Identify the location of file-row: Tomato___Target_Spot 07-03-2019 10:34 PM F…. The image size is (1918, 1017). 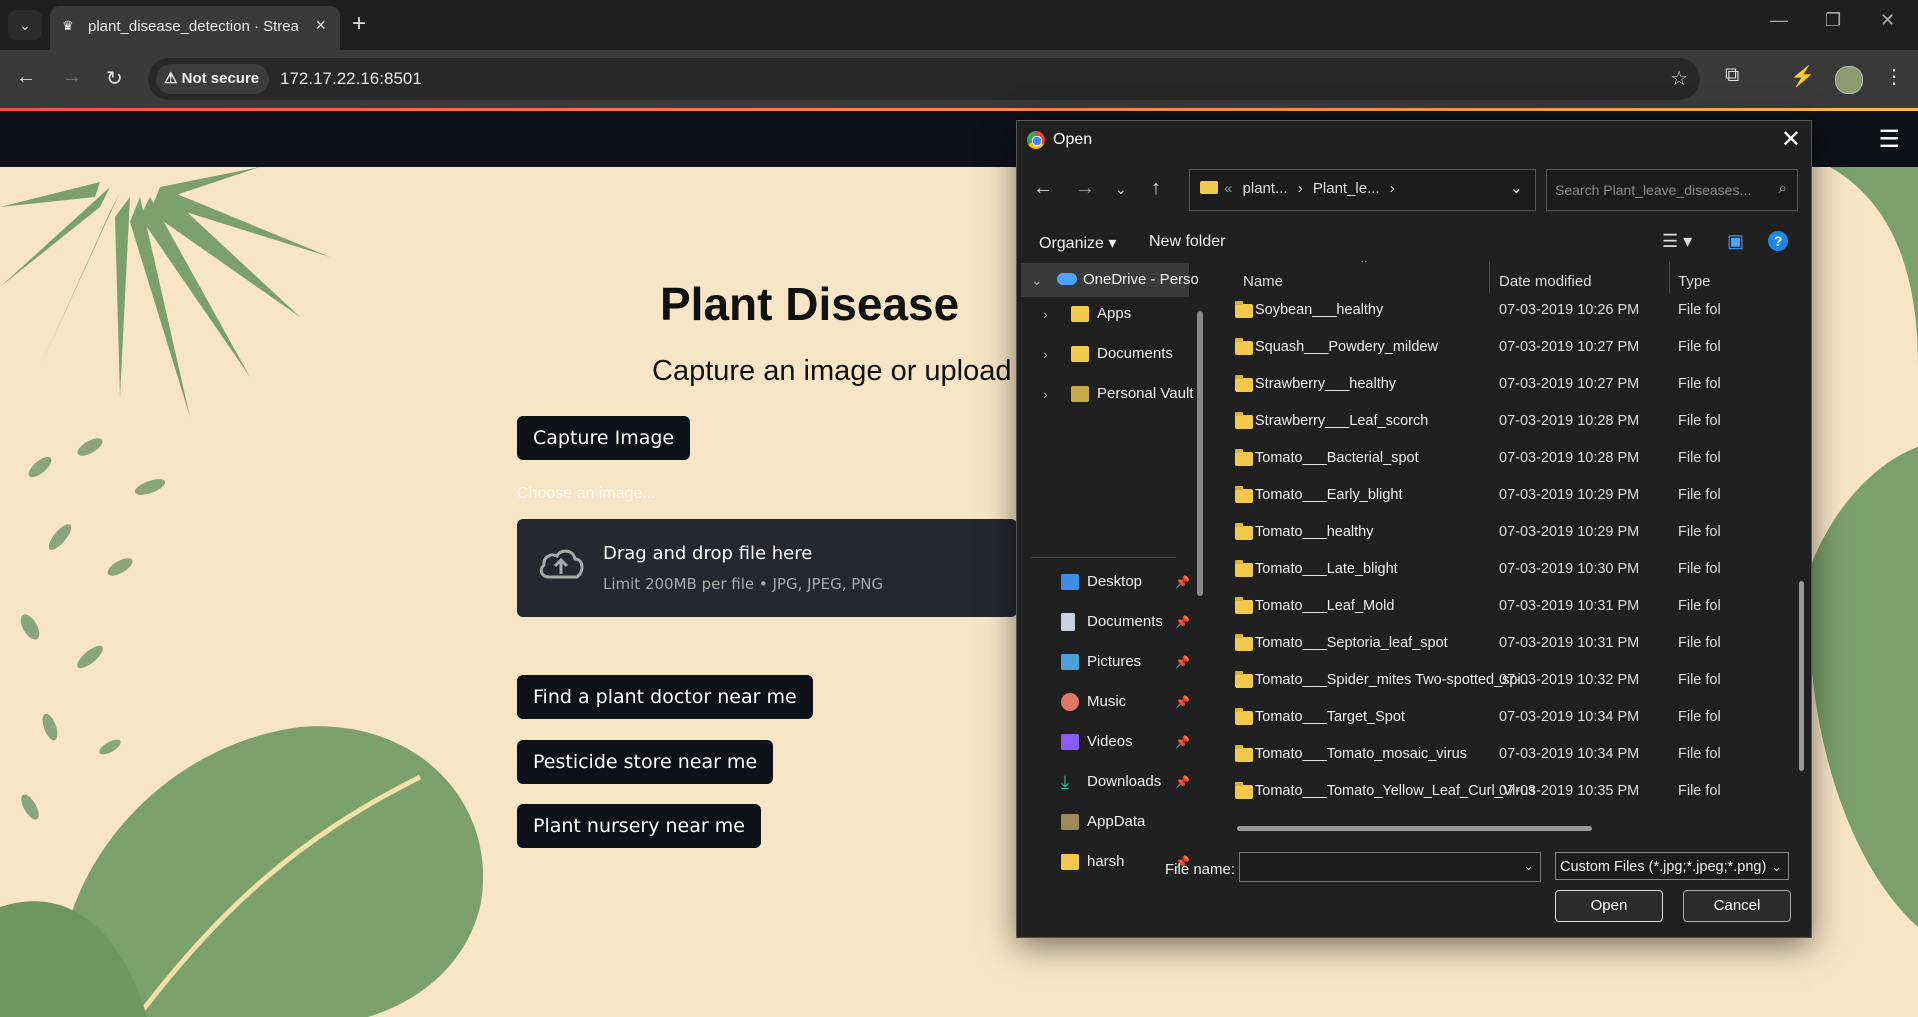
(1493, 718).